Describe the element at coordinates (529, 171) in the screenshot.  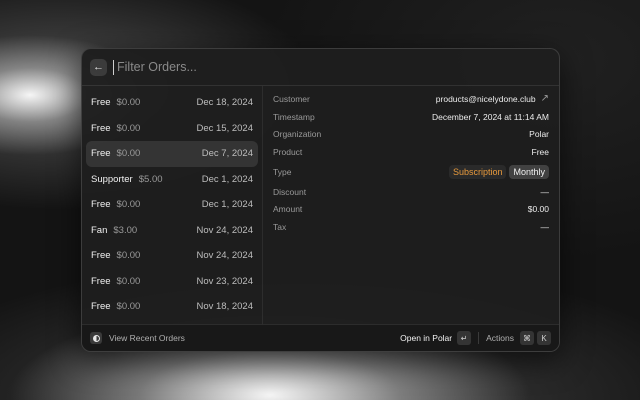
I see `monthly-tag: Monthly` at that location.